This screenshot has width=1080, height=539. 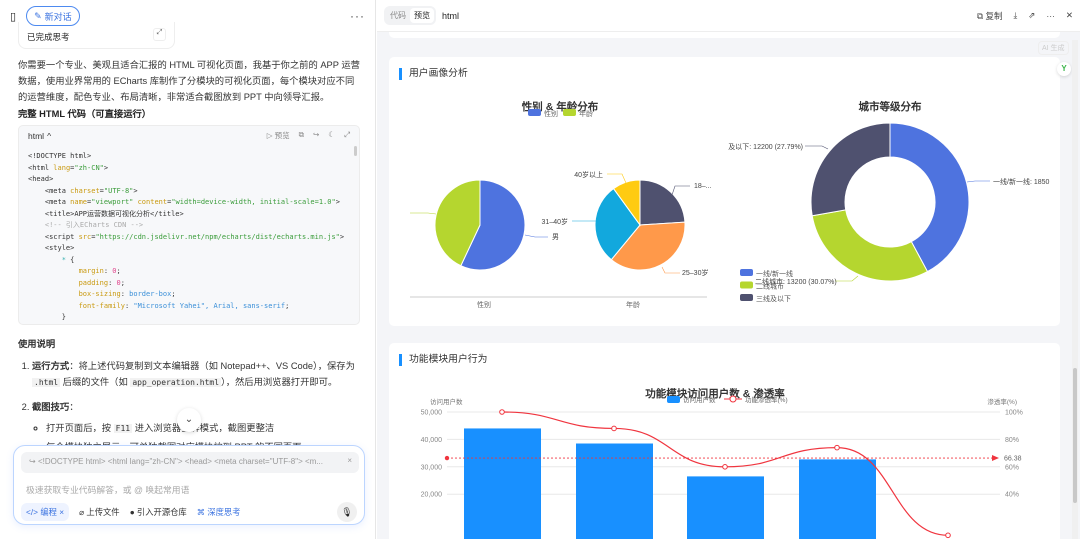 I want to click on import-repo-button: ● 引入开源仓库, so click(x=158, y=512).